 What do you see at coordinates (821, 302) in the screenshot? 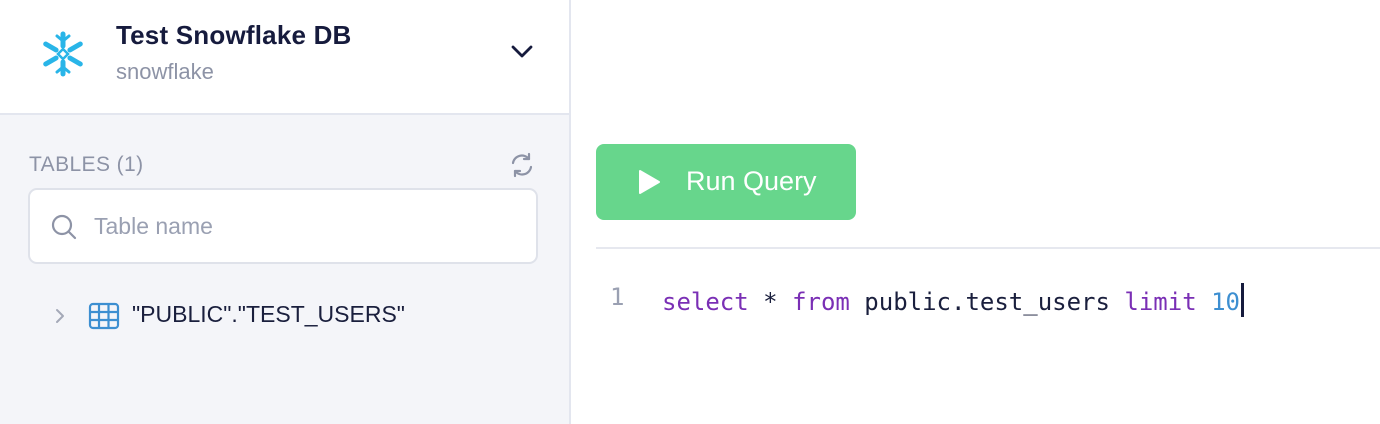
I see `sql-keyword: from` at bounding box center [821, 302].